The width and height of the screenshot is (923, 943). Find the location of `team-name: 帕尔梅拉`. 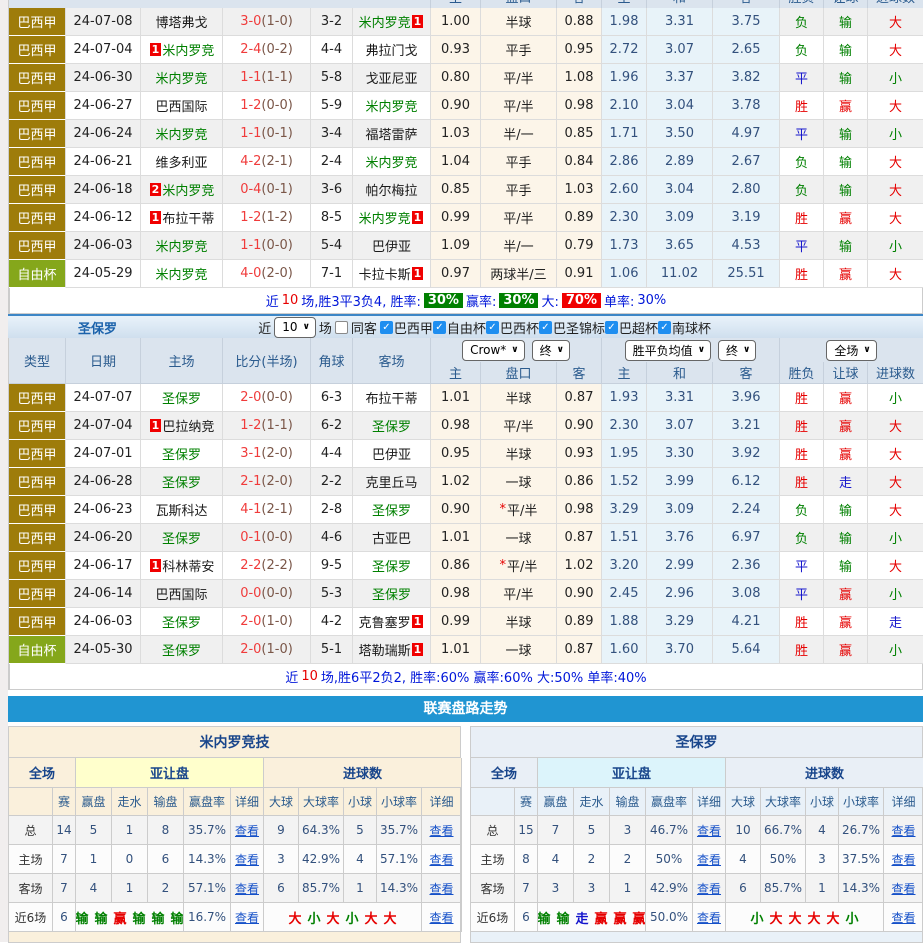

team-name: 帕尔梅拉 is located at coordinates (391, 189).